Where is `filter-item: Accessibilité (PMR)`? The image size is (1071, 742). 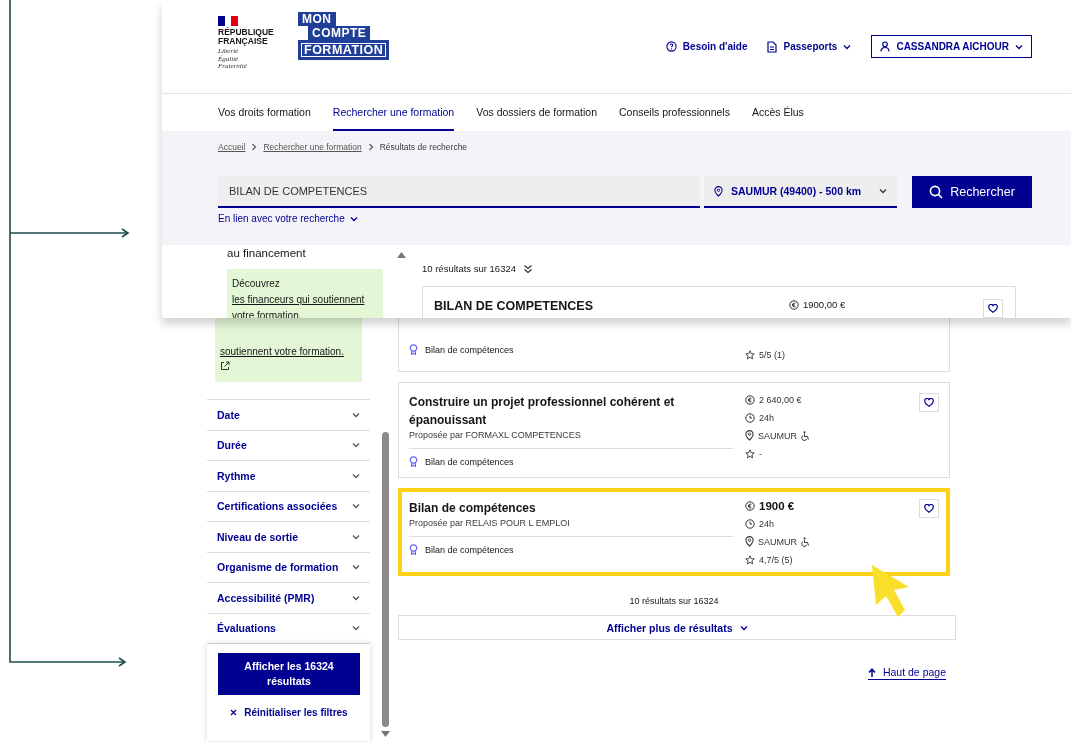
filter-item: Accessibilité (PMR) is located at coordinates (288, 598).